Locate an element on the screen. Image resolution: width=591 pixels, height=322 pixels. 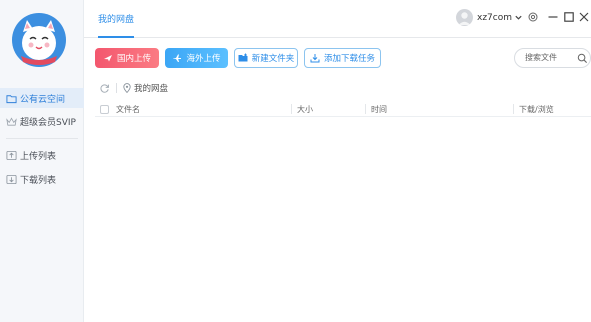
column-header-filename: 文件名 is located at coordinates (128, 109).